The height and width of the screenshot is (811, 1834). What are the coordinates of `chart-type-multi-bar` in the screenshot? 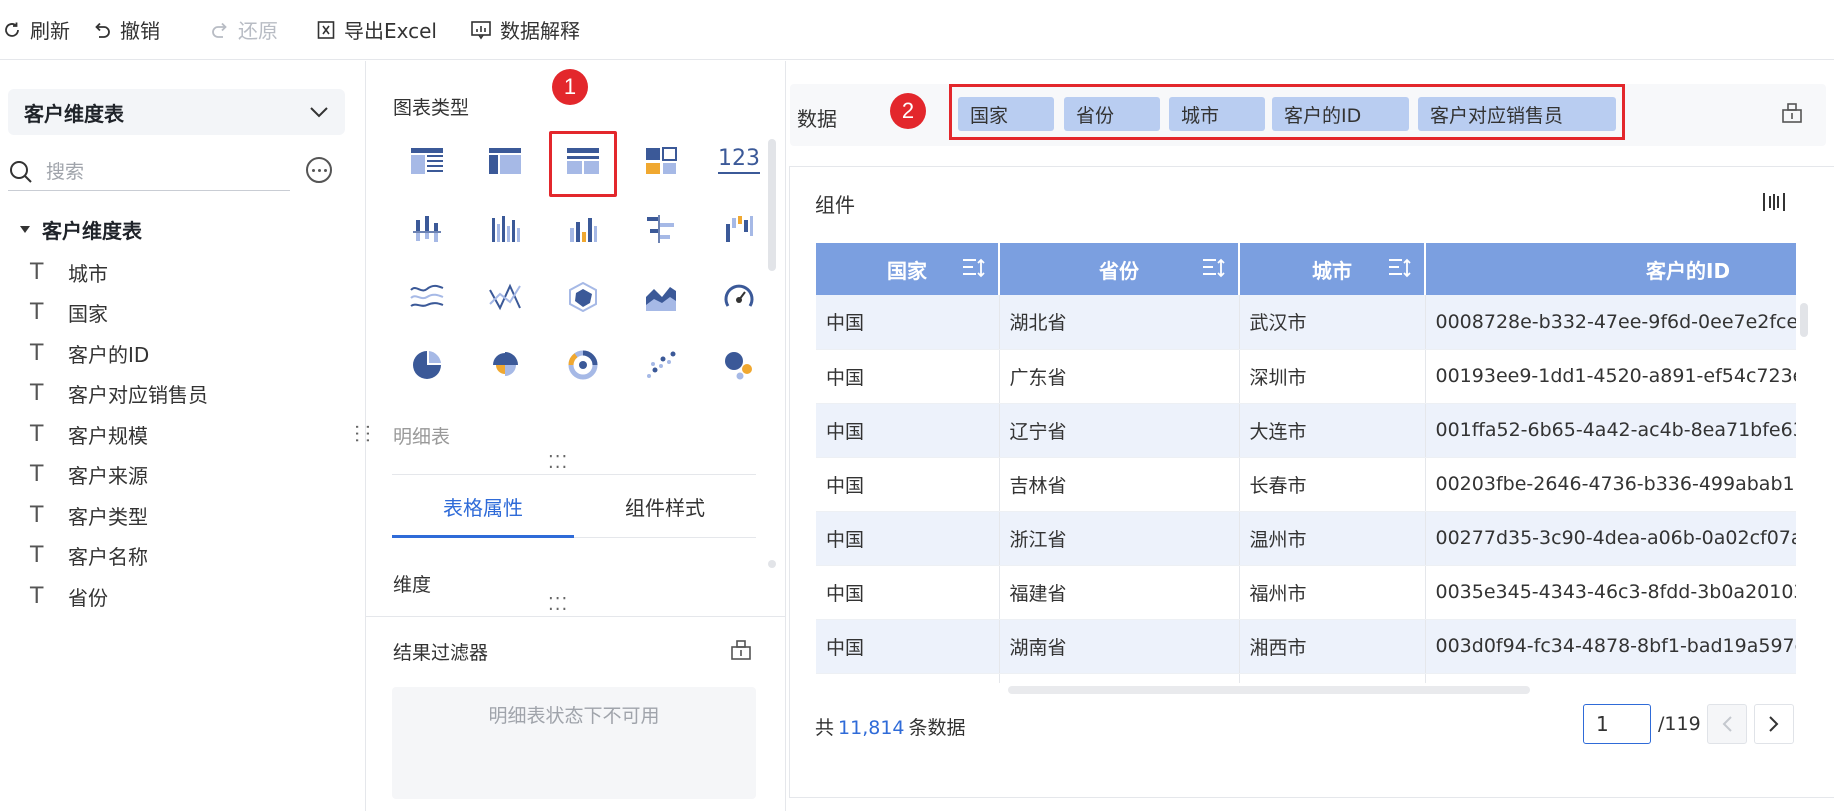 It's located at (505, 229).